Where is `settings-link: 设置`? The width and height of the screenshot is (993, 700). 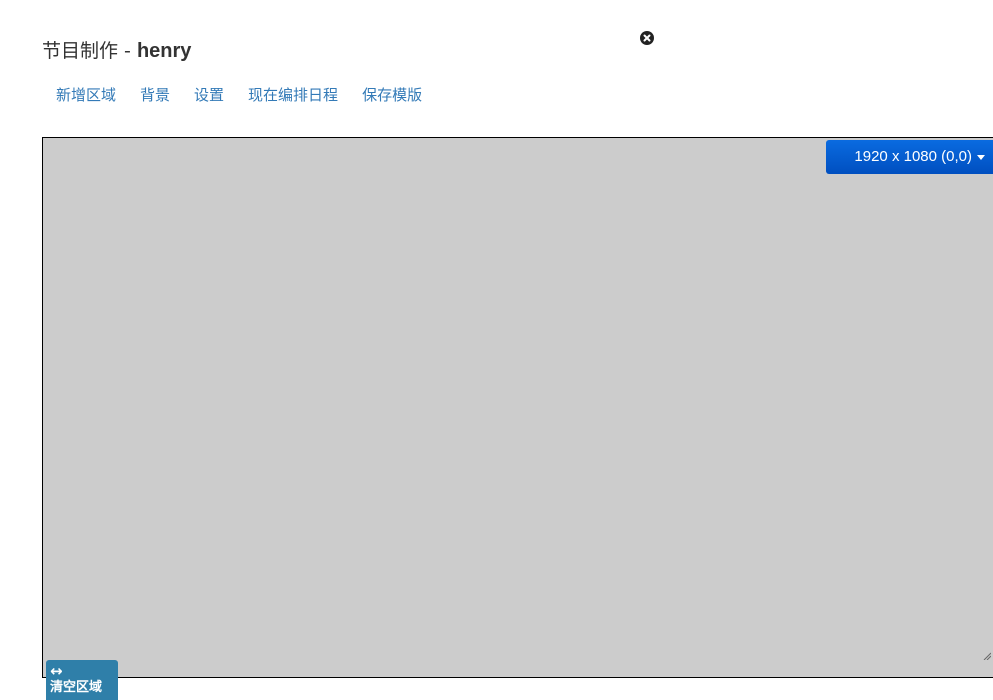
settings-link: 设置 is located at coordinates (209, 94).